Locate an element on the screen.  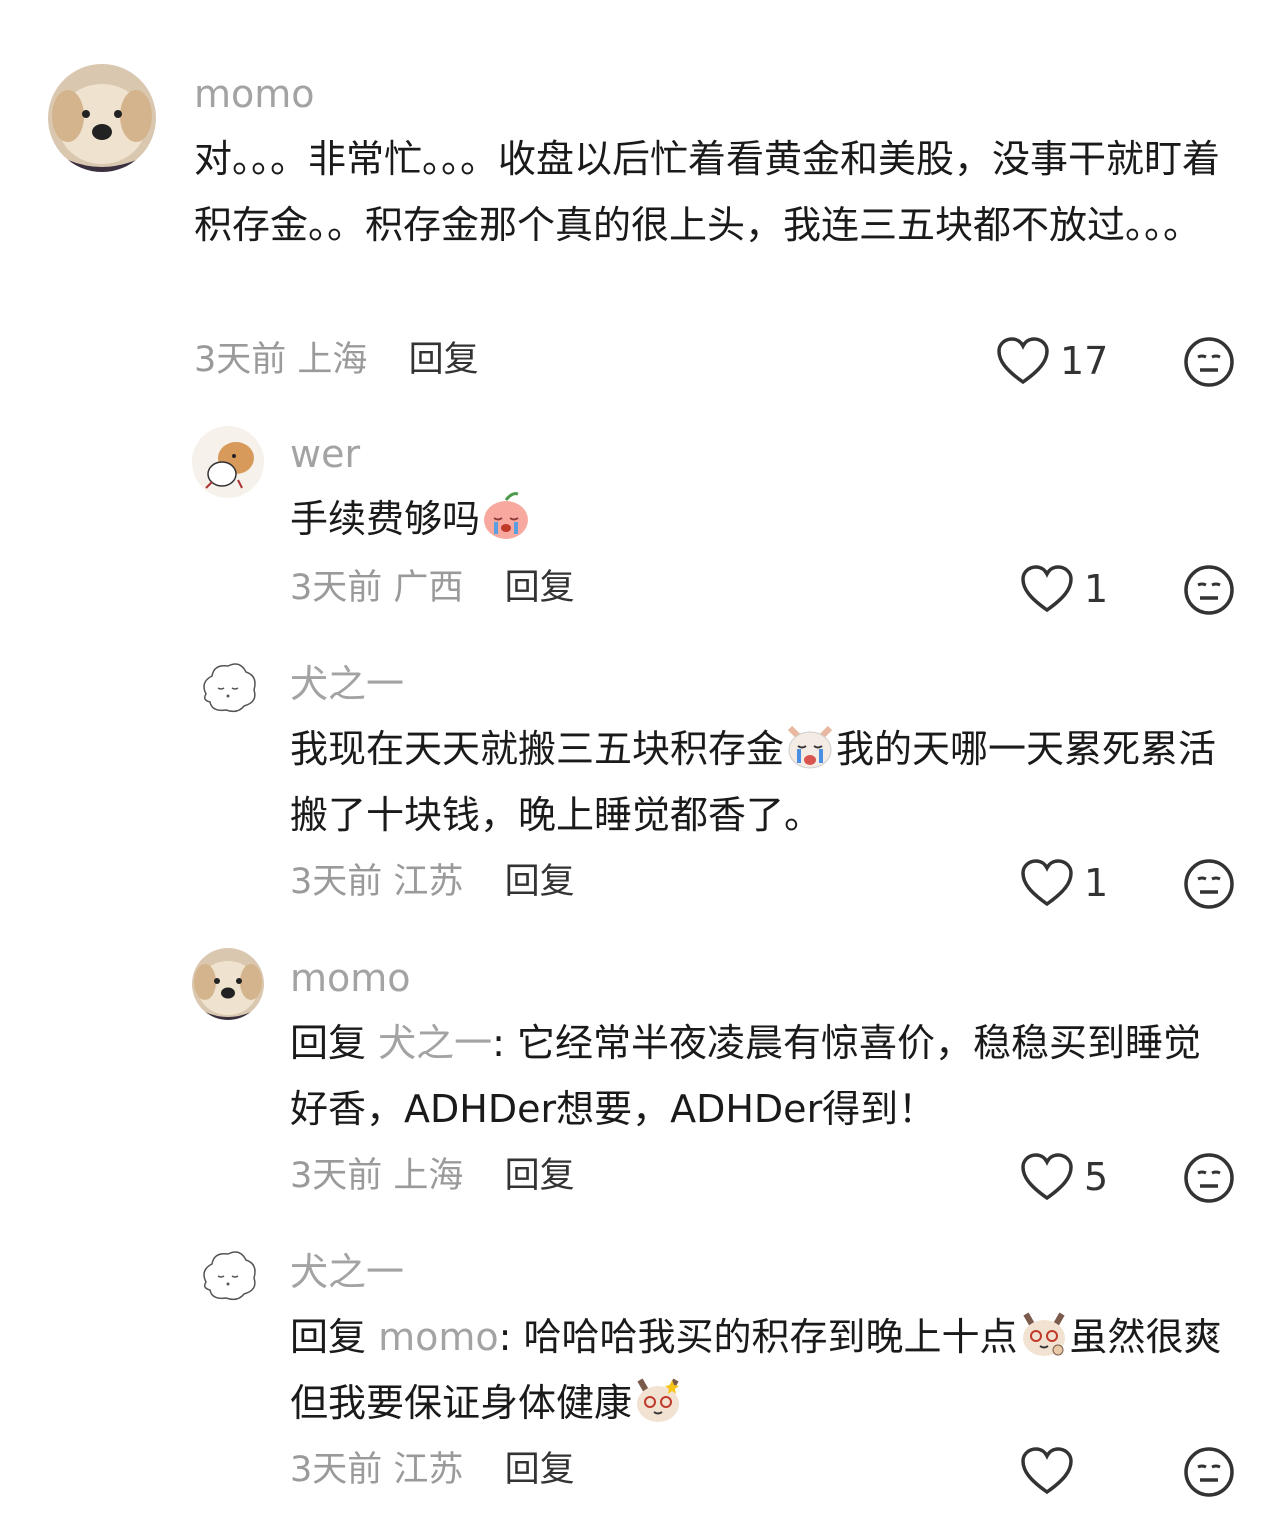
like-count: 17 is located at coordinates (1084, 361).